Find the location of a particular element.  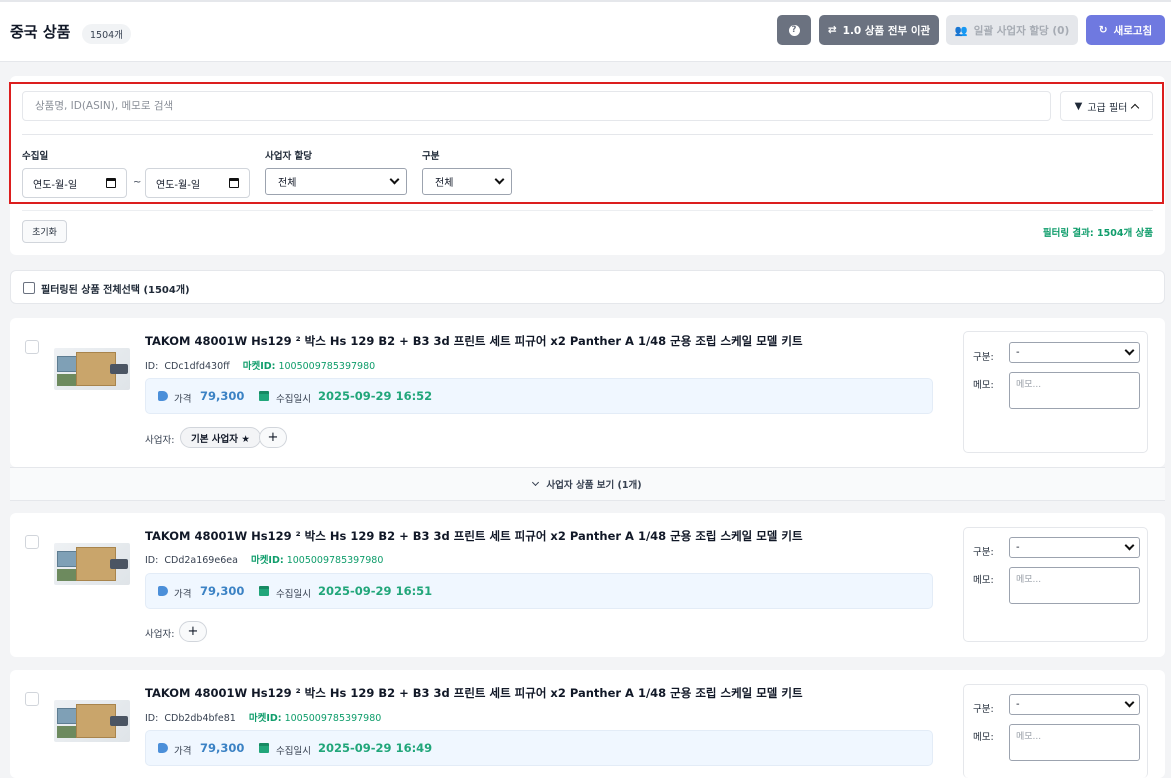

seller-assign-label: 사업자 할당 is located at coordinates (289, 156).